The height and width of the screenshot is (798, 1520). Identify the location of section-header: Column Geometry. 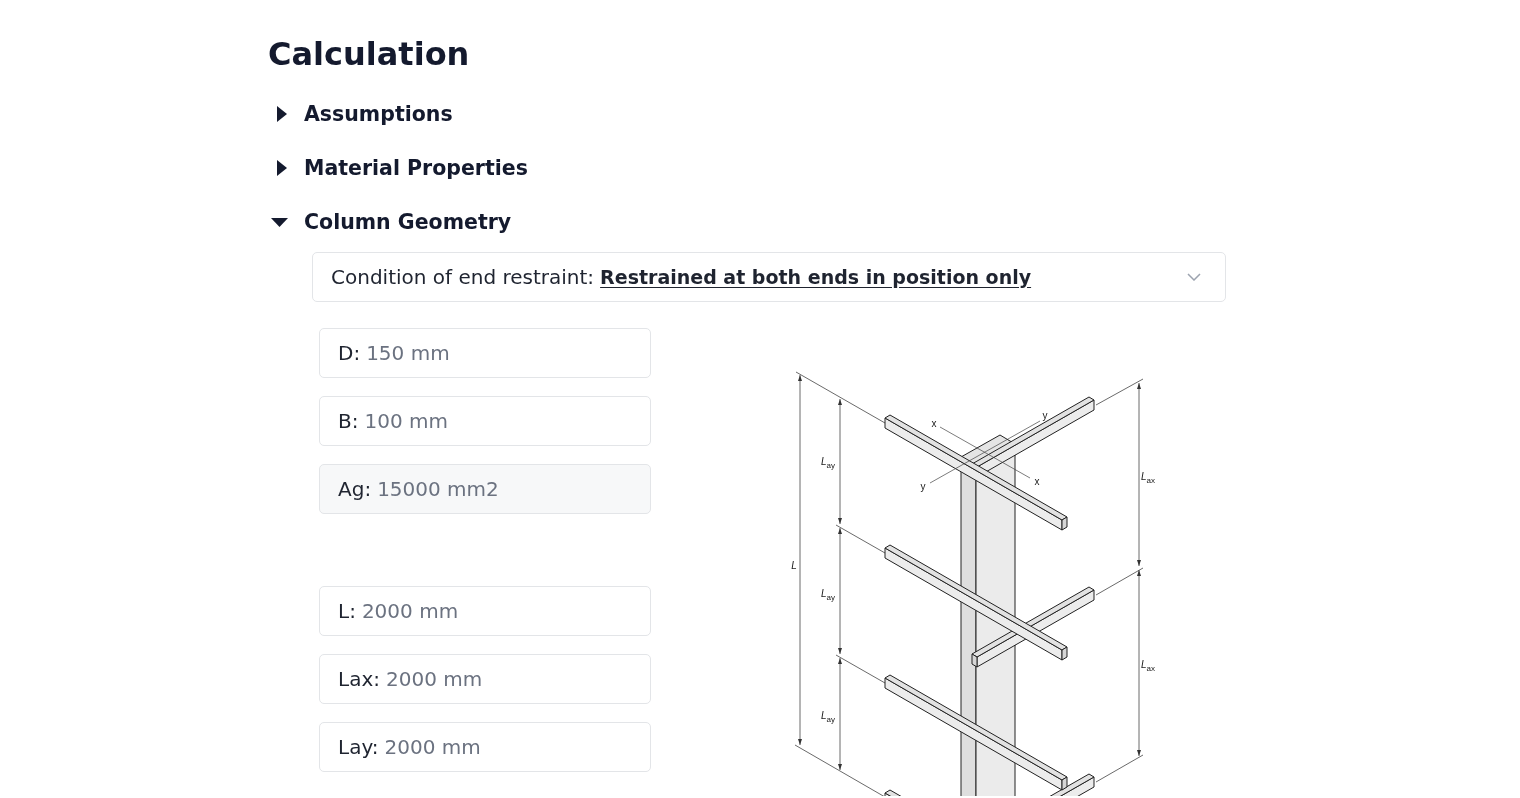
(393, 222).